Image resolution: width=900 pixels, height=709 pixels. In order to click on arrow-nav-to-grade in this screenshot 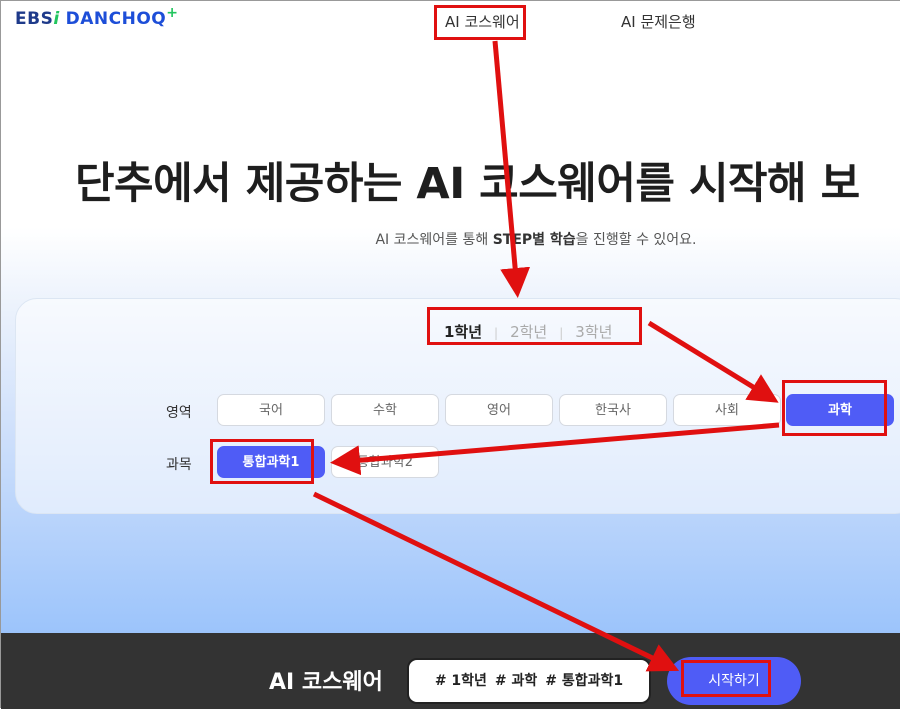, I will do `click(511, 169)`.